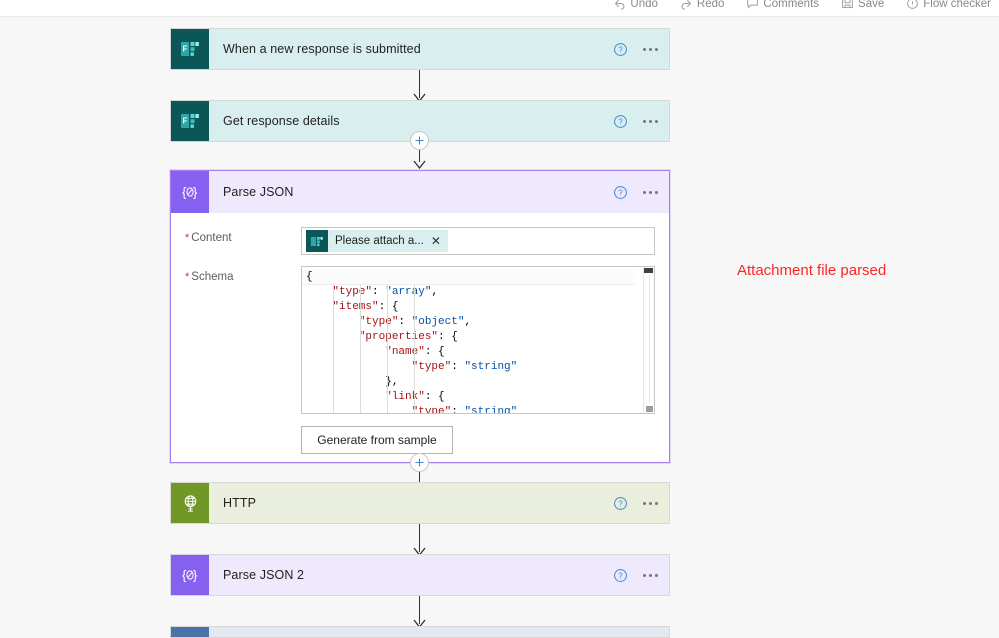  I want to click on schema-line: "items": {, so click(365, 307).